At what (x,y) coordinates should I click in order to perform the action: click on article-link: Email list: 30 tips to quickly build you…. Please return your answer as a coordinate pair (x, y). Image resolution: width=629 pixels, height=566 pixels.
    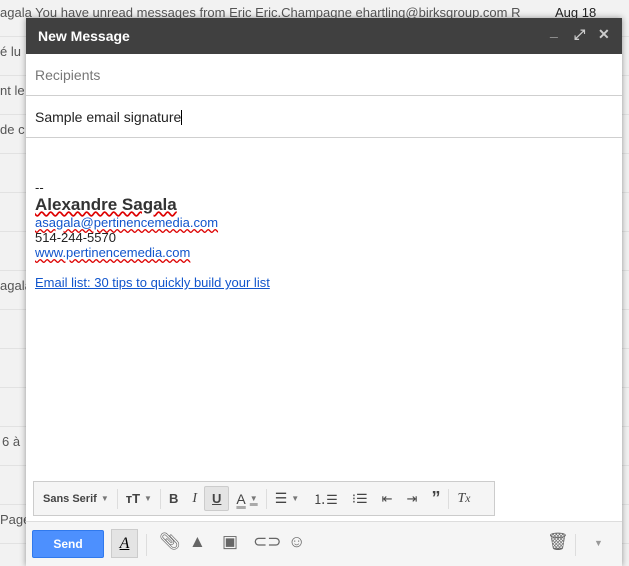
    Looking at the image, I should click on (152, 282).